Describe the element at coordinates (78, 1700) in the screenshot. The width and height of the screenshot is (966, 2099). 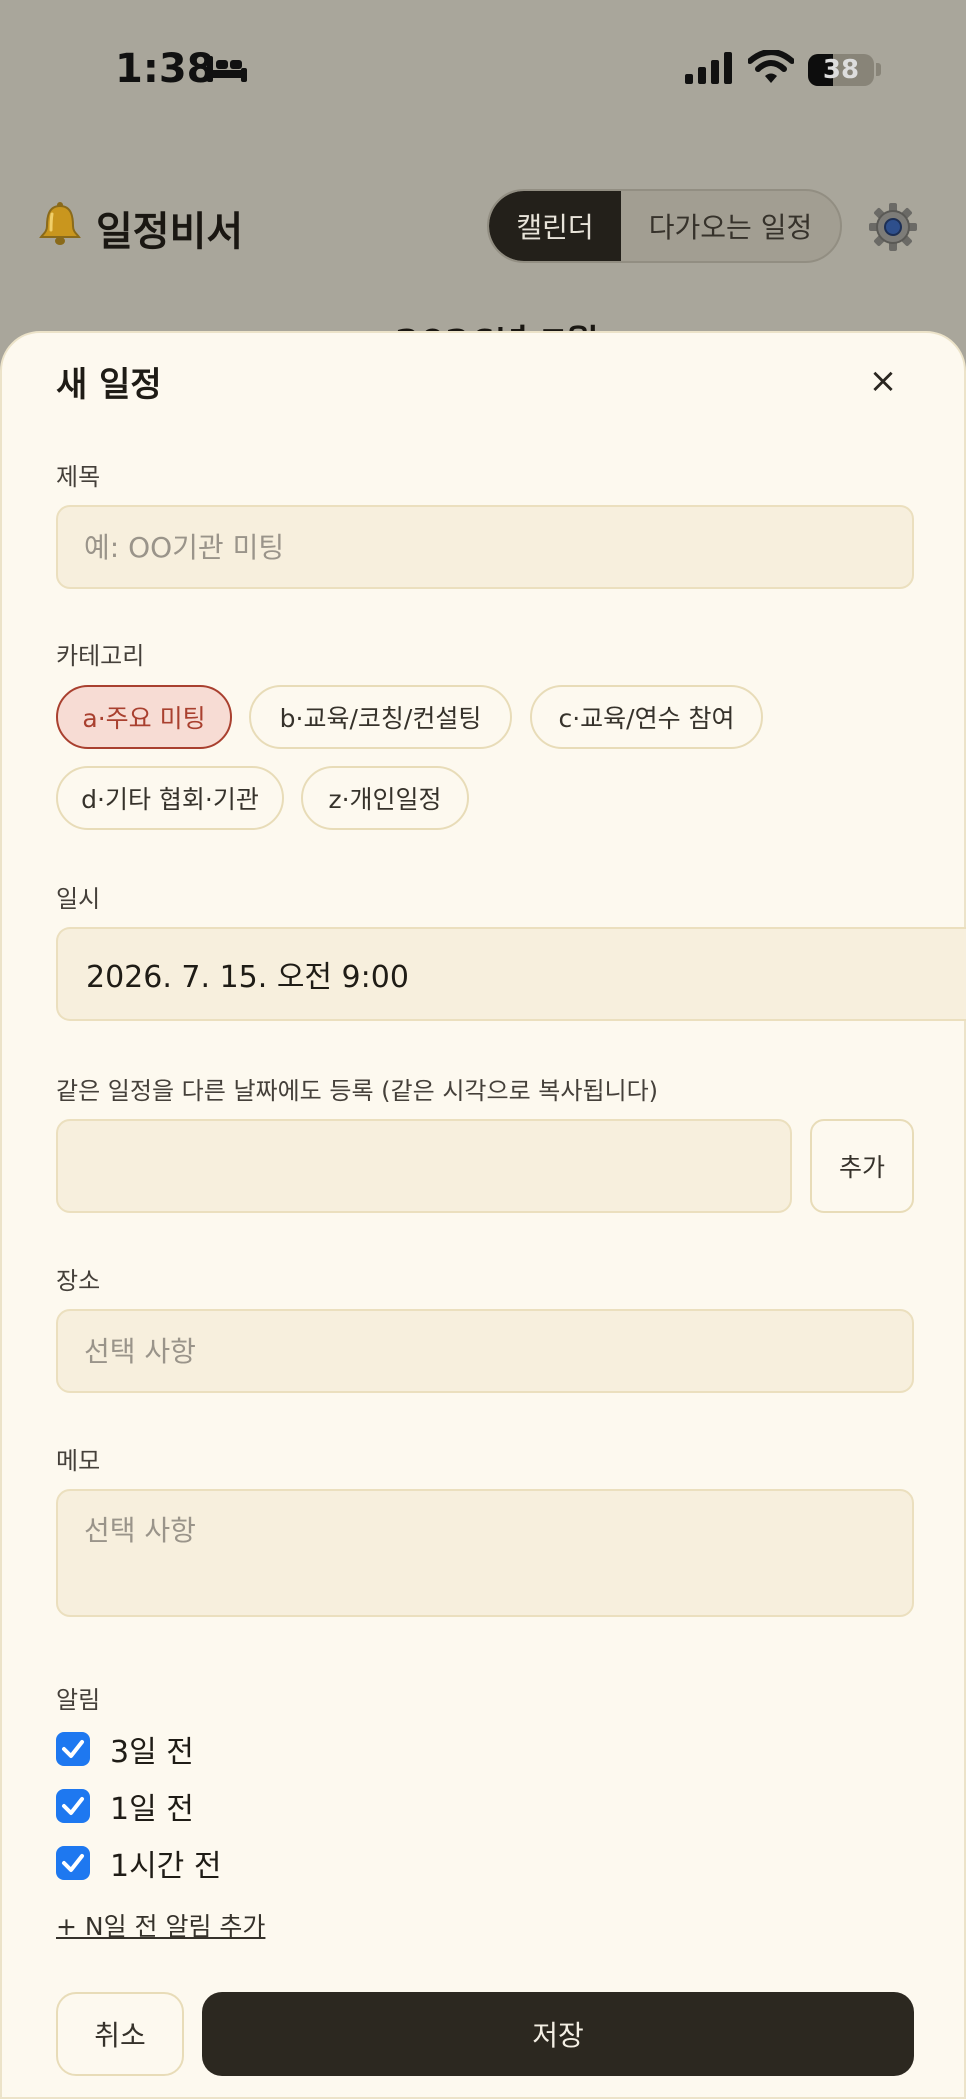
I see `reminder-label: 알림` at that location.